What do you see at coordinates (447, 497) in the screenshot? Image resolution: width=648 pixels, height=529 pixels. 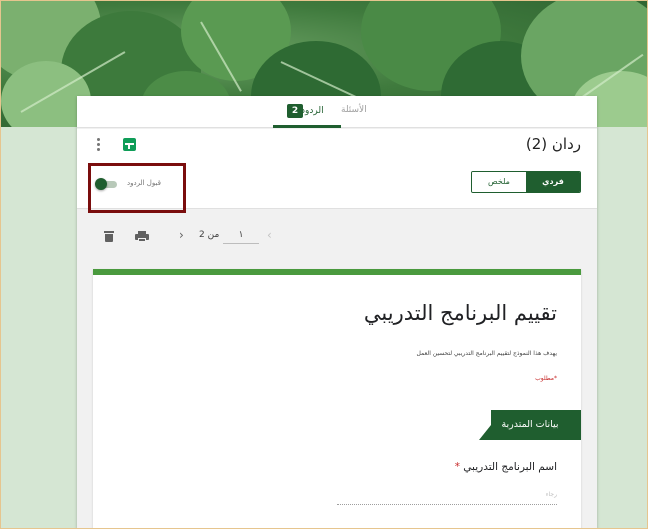 I see `answer-field: رجاء` at bounding box center [447, 497].